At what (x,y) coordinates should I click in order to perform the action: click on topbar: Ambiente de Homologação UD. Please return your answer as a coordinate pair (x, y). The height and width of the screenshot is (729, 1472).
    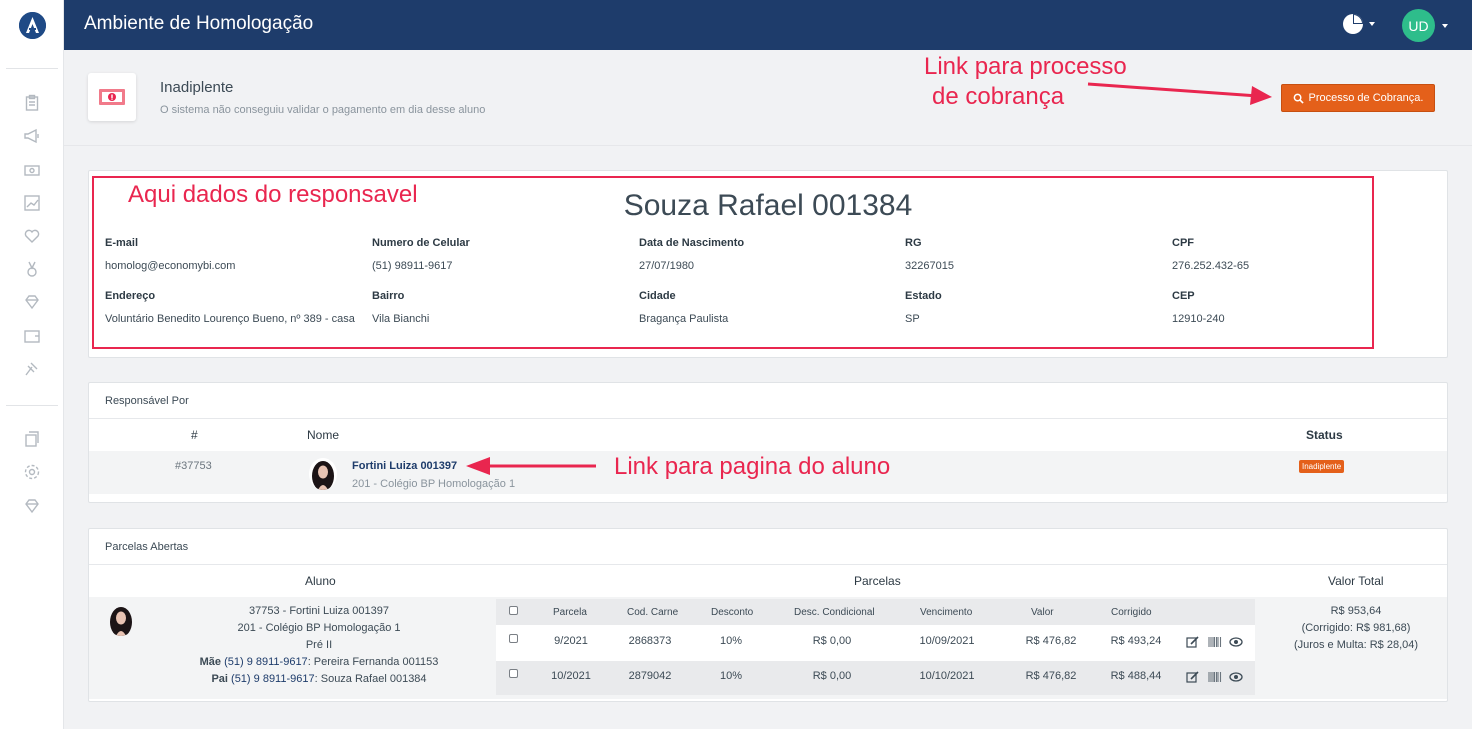
    Looking at the image, I should click on (768, 25).